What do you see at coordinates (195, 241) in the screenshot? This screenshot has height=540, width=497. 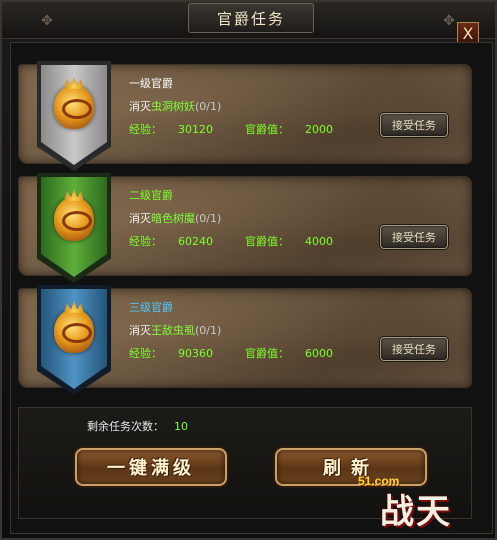 I see `exp-value: 60240` at bounding box center [195, 241].